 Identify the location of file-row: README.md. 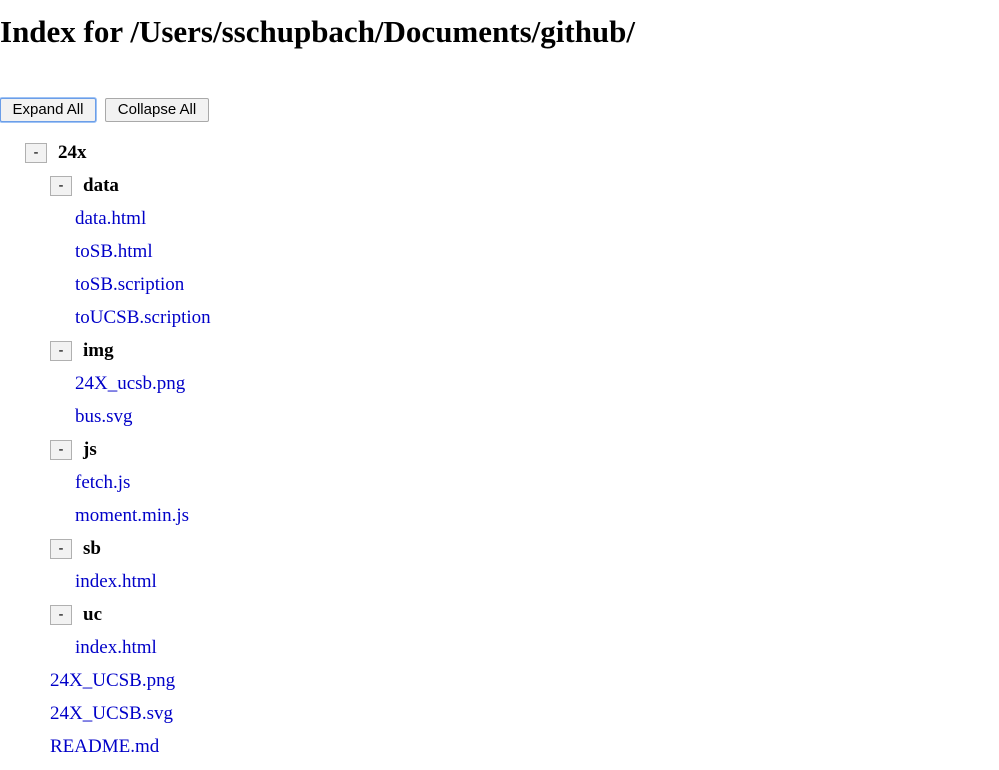
(104, 747).